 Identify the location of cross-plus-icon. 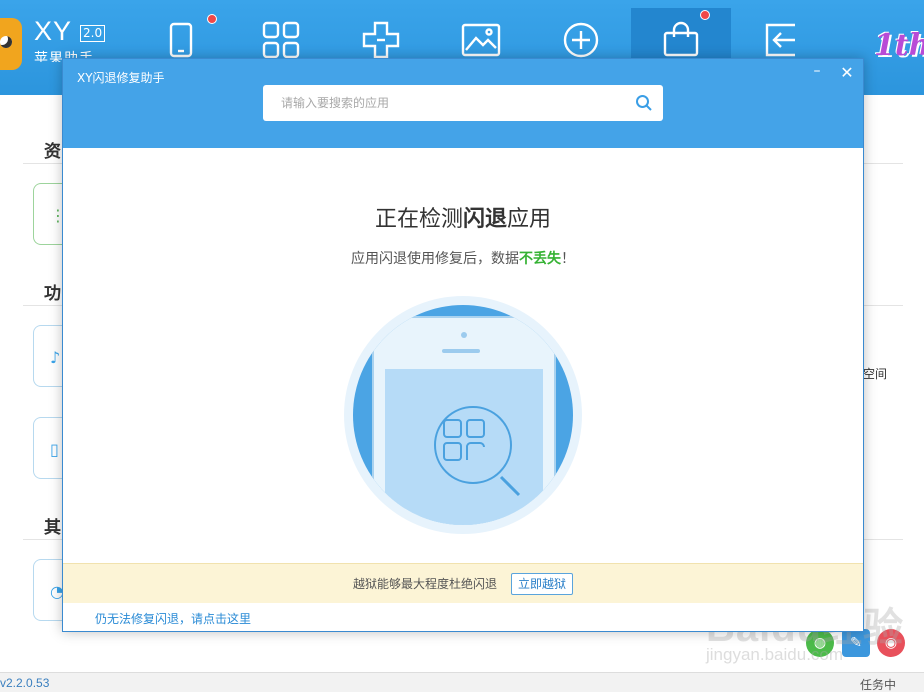
(381, 40).